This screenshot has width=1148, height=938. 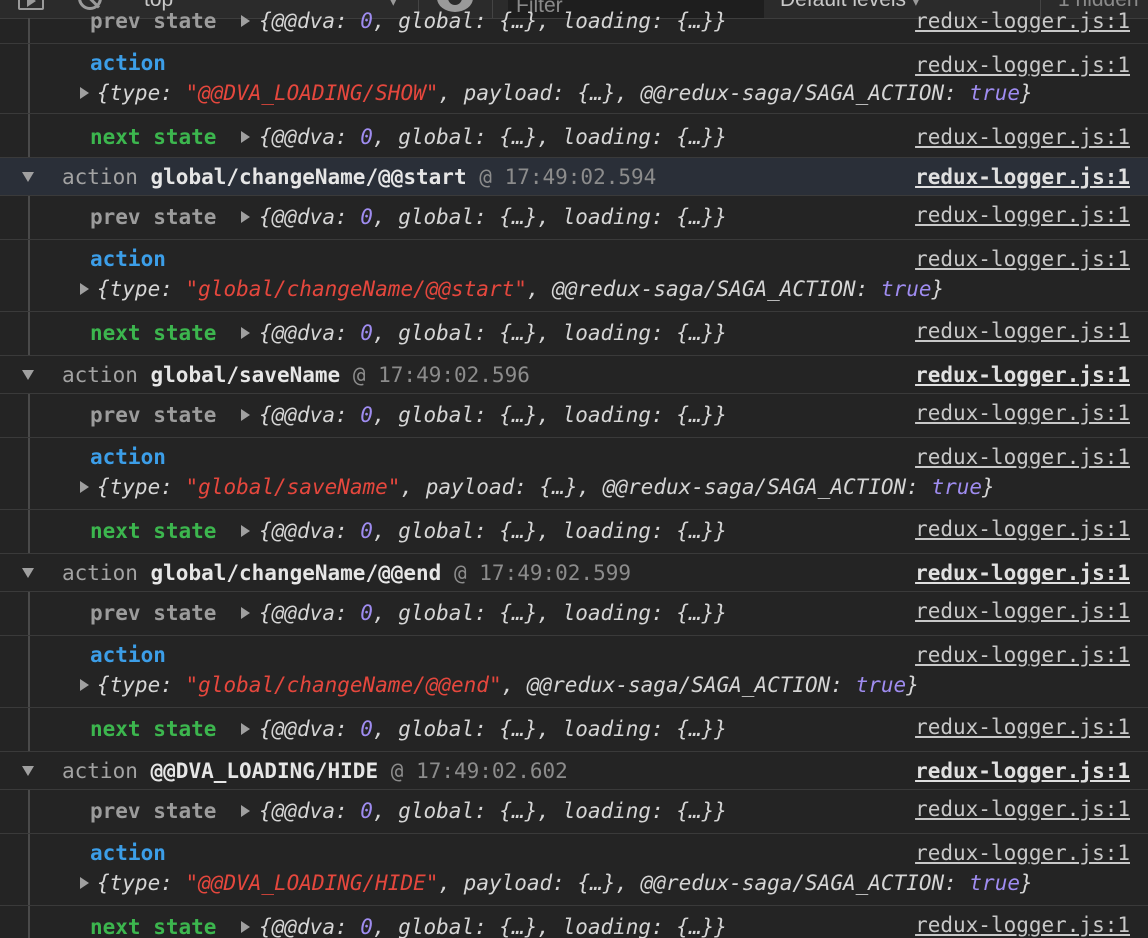 What do you see at coordinates (308, 177) in the screenshot?
I see `action-type-name: global/changeName/@@start` at bounding box center [308, 177].